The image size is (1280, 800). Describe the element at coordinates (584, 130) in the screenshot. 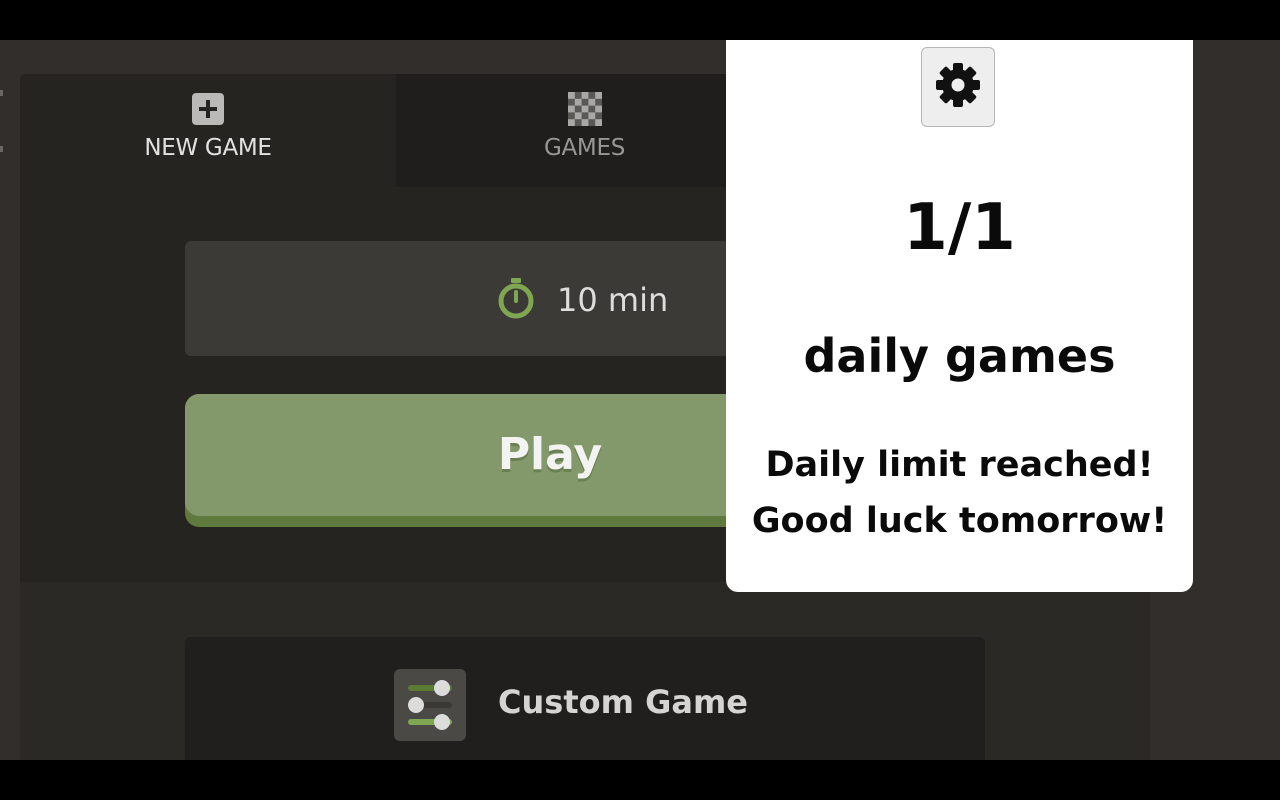

I see `tab-games: GAMES` at that location.